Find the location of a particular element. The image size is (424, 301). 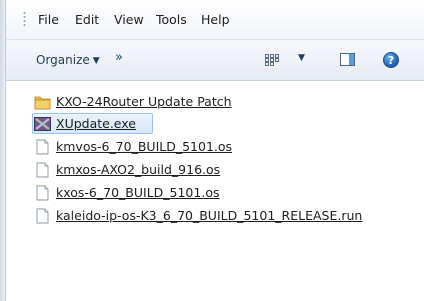

preview-pane-icon is located at coordinates (347, 59).